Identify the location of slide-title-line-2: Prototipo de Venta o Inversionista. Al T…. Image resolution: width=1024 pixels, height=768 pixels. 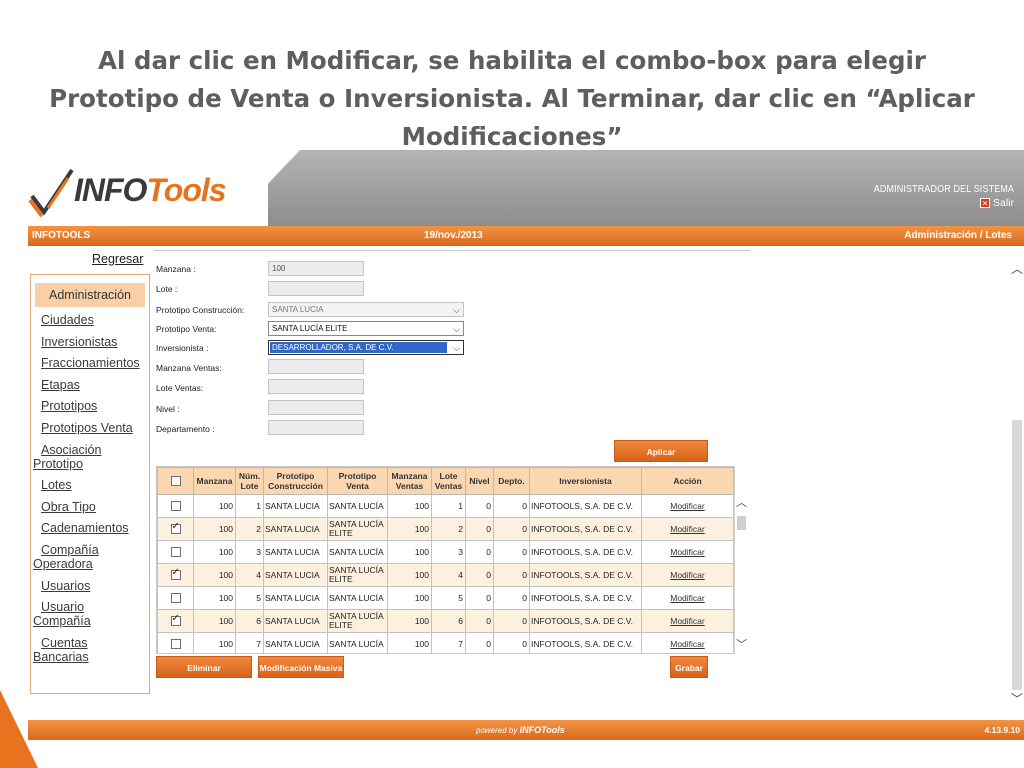
(512, 98).